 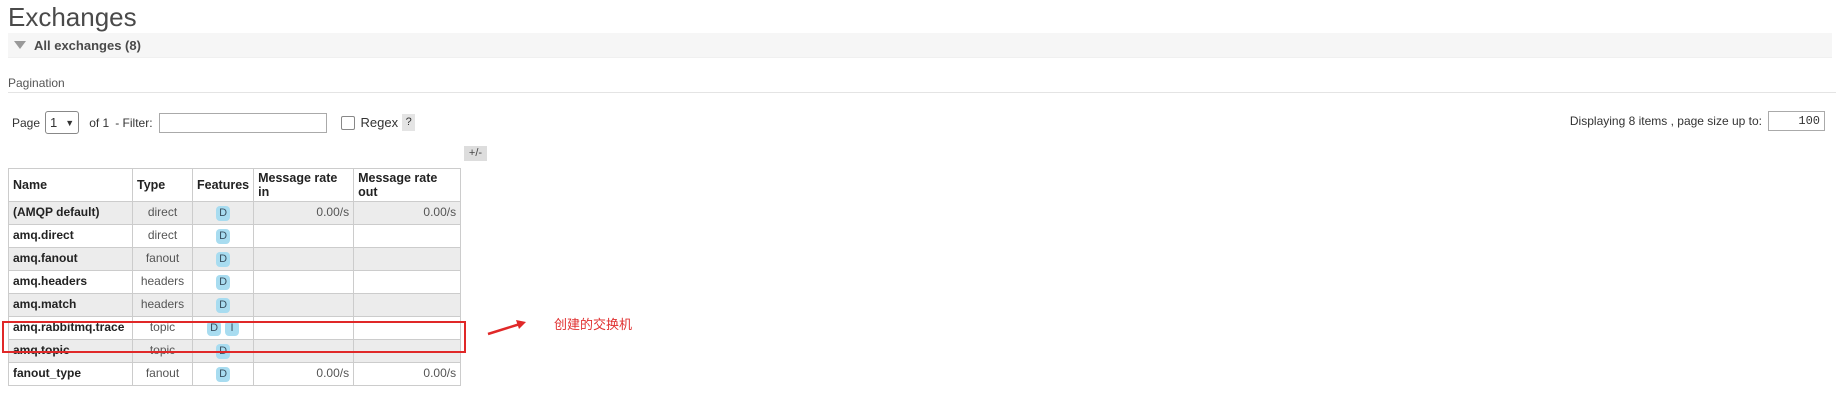 I want to click on page-size-input: 100, so click(x=1796, y=121).